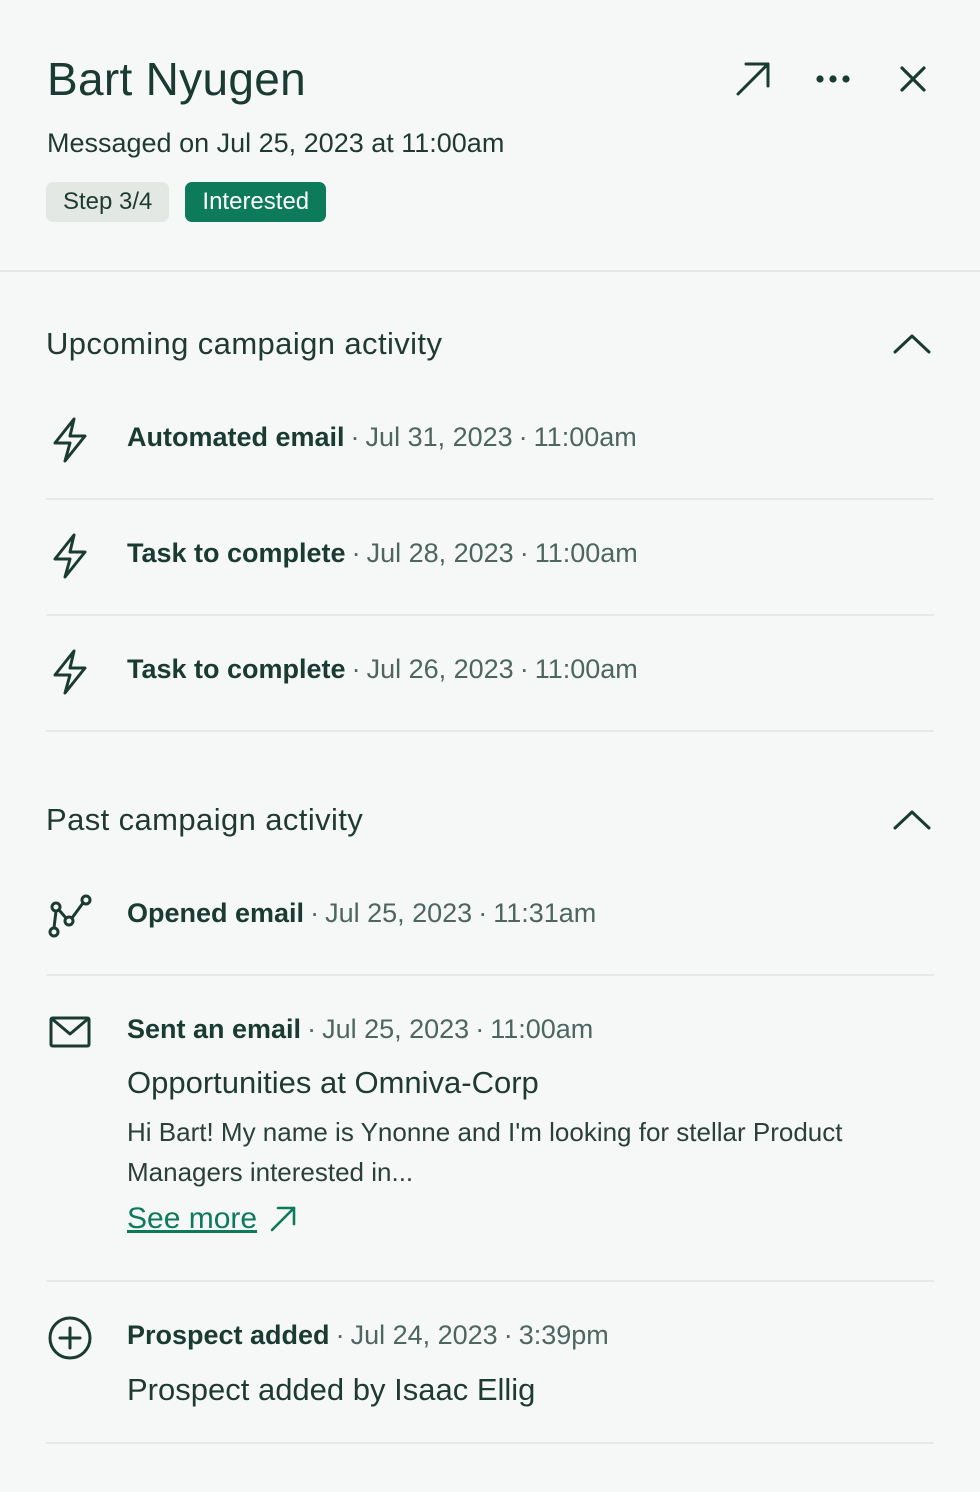 This screenshot has width=980, height=1492. I want to click on see-more-label: See more, so click(192, 1218).